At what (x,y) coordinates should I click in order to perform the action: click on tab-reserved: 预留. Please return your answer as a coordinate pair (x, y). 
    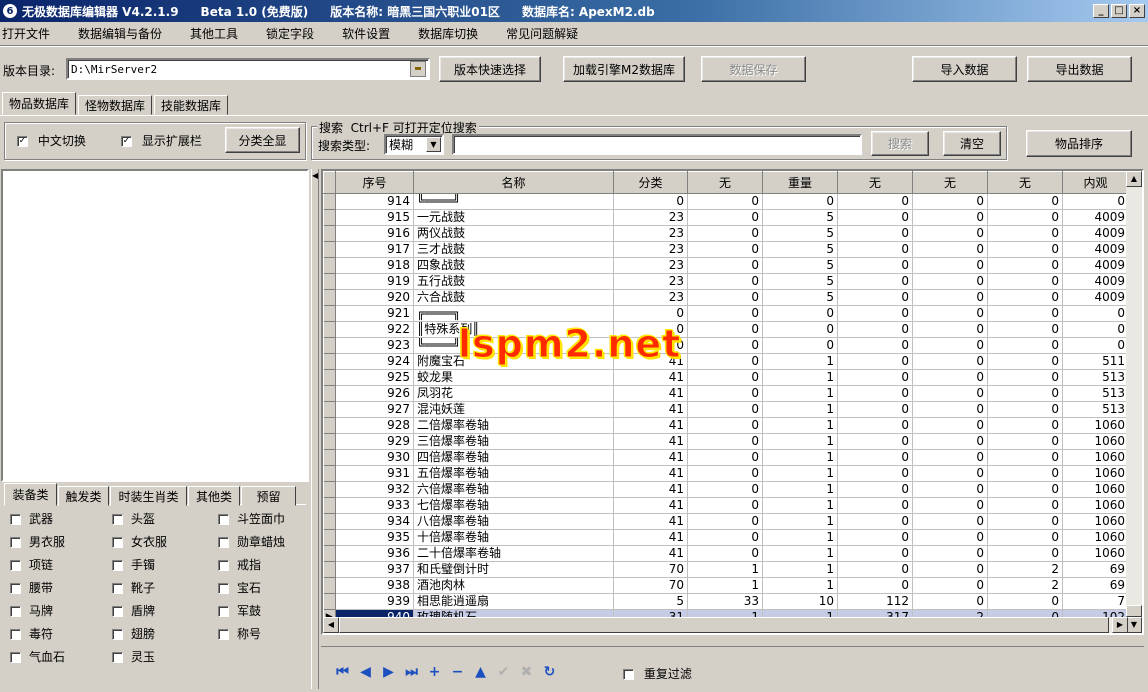
    Looking at the image, I should click on (268, 496).